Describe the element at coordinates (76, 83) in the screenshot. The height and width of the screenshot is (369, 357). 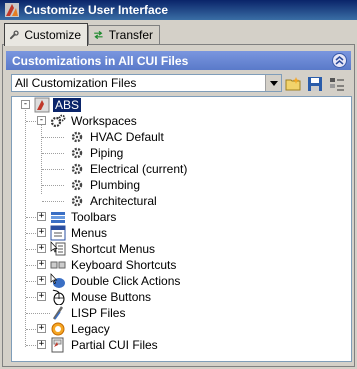
I see `cui-file-select-value: All Customization Files` at that location.